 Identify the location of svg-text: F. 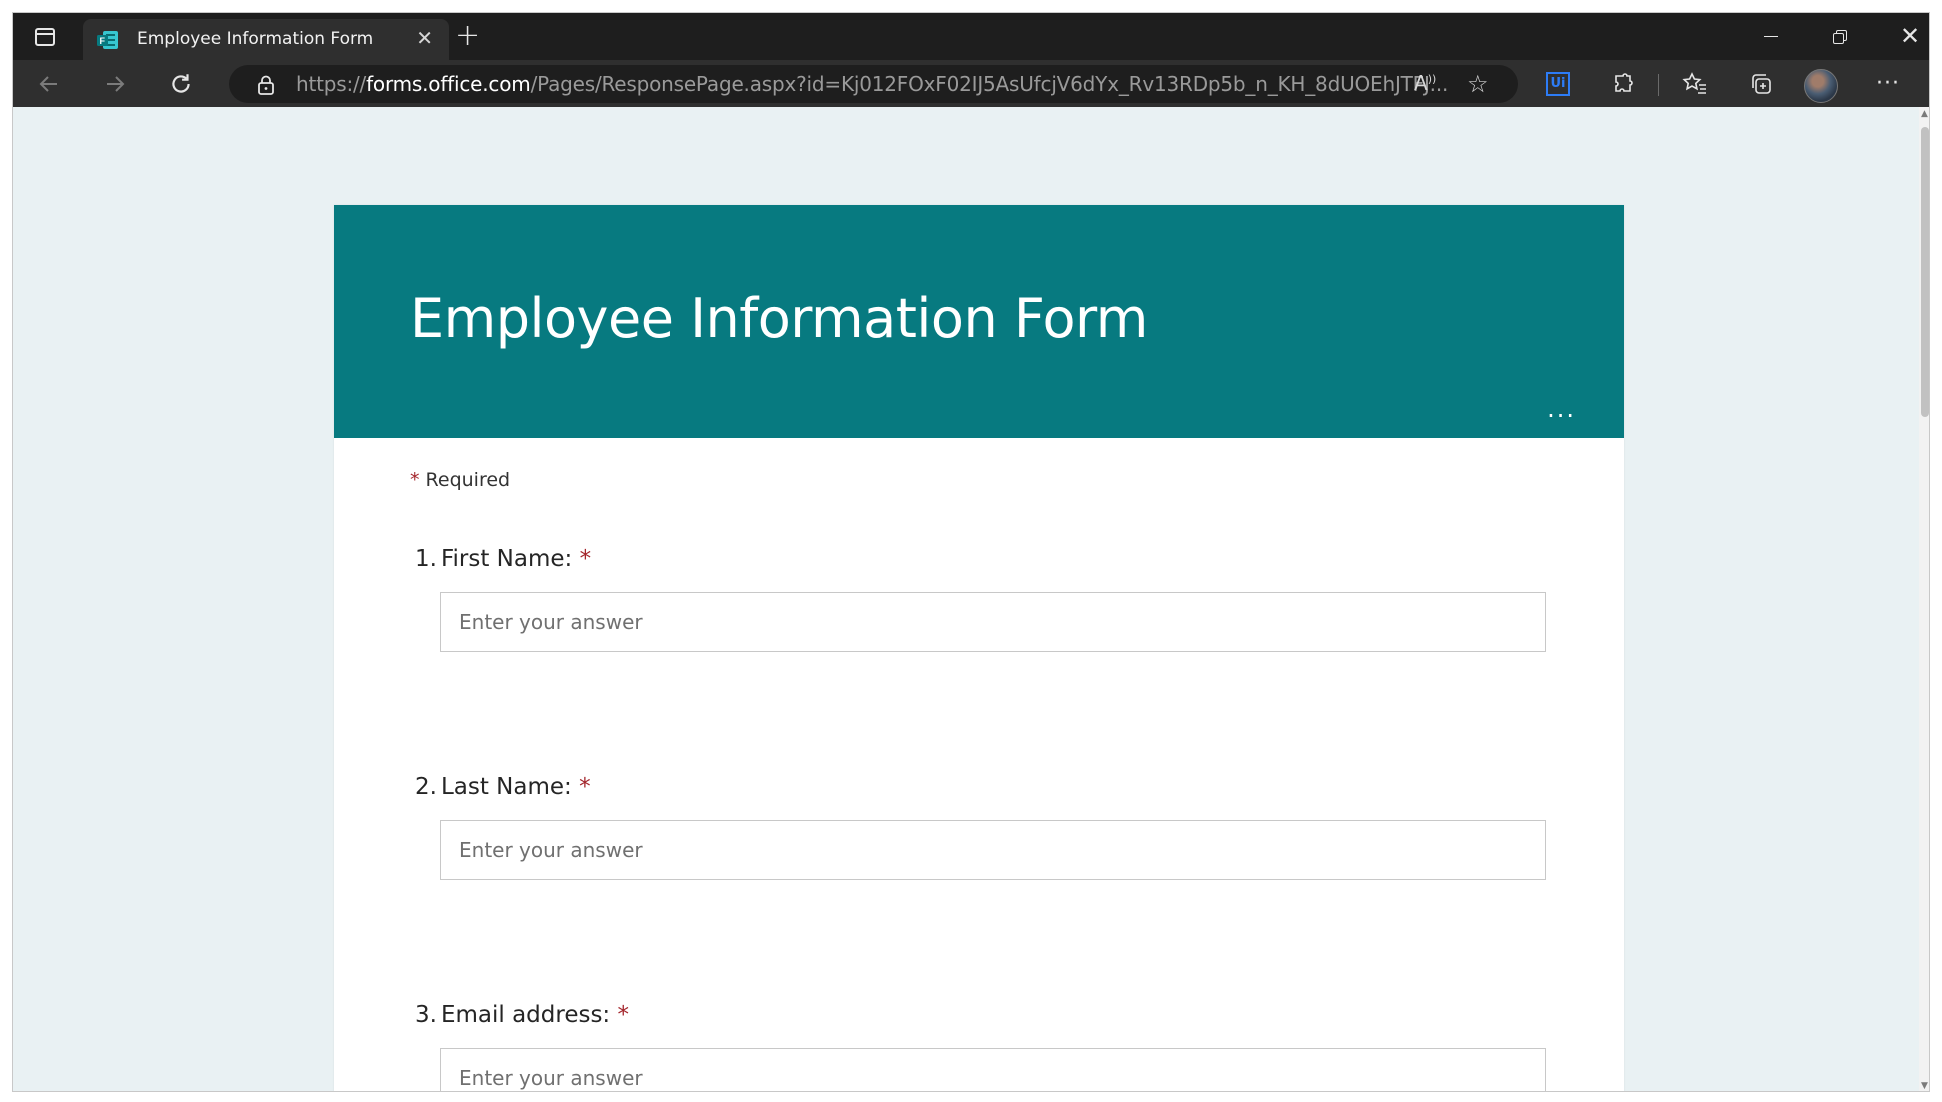
(103, 41).